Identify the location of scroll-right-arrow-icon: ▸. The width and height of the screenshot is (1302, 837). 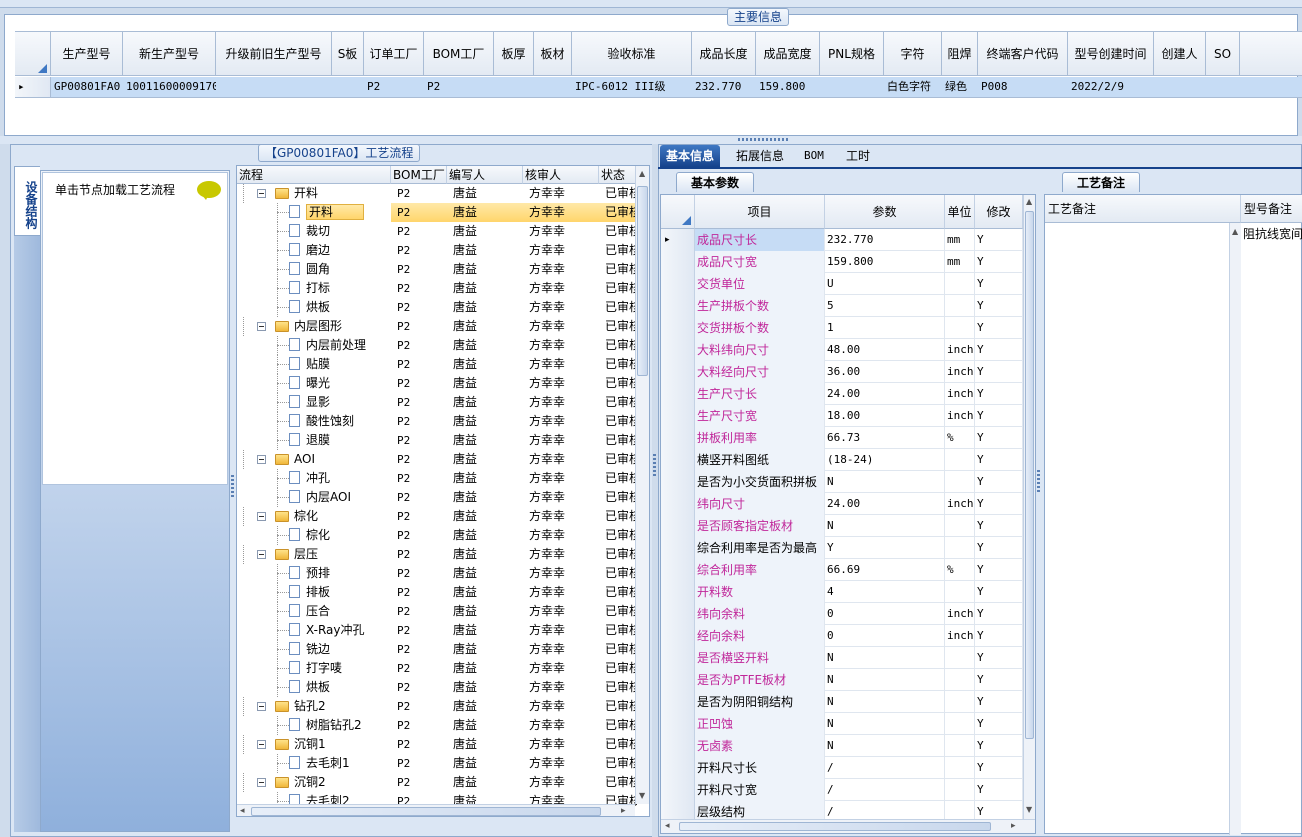
(623, 811).